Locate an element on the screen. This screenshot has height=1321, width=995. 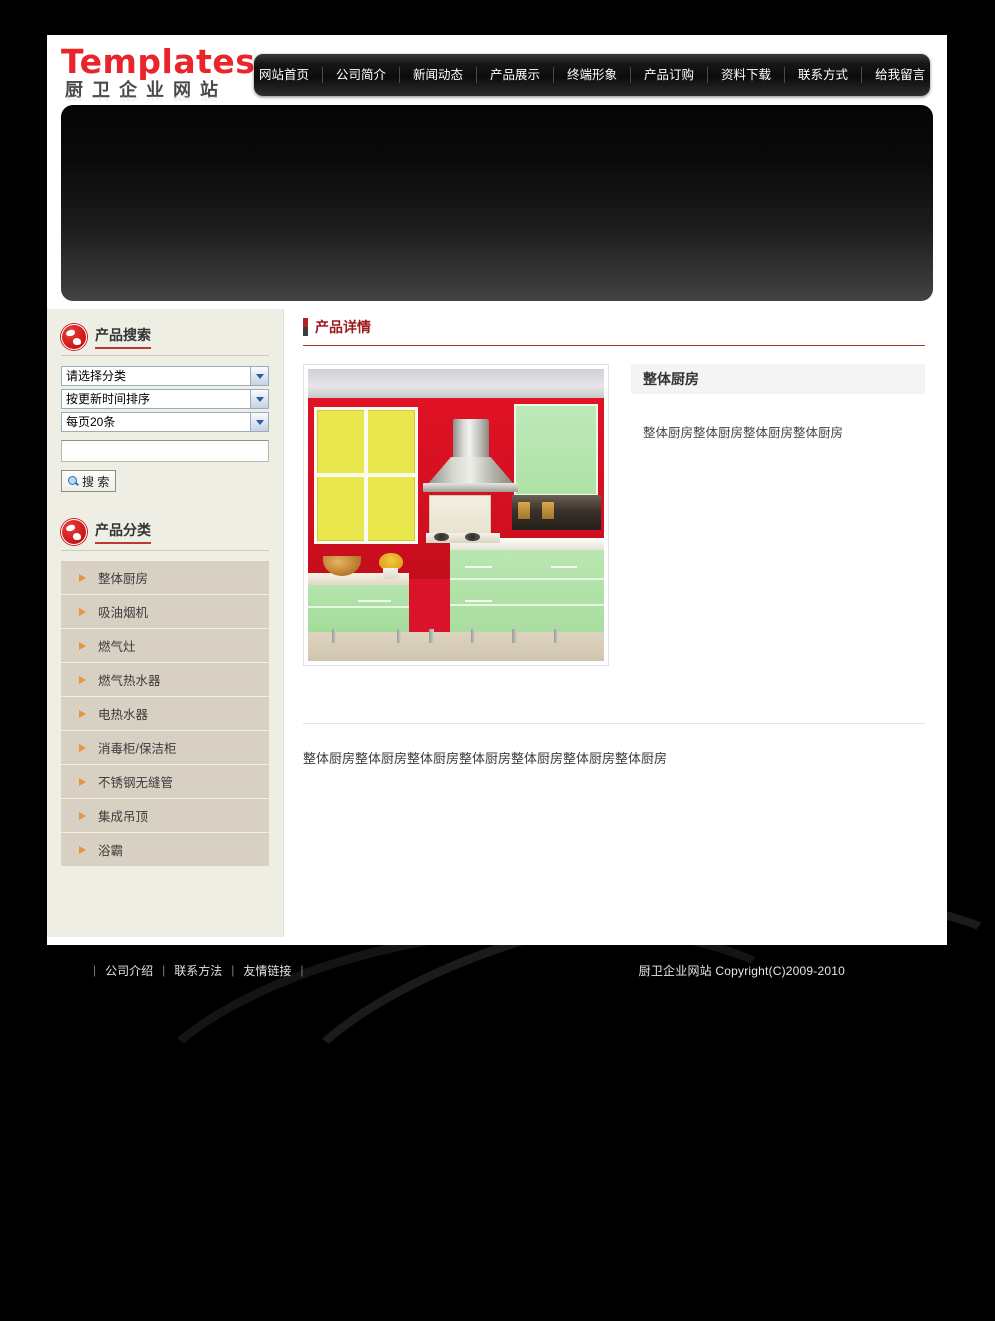
category-item-label: 集成吊顶 is located at coordinates (123, 817).